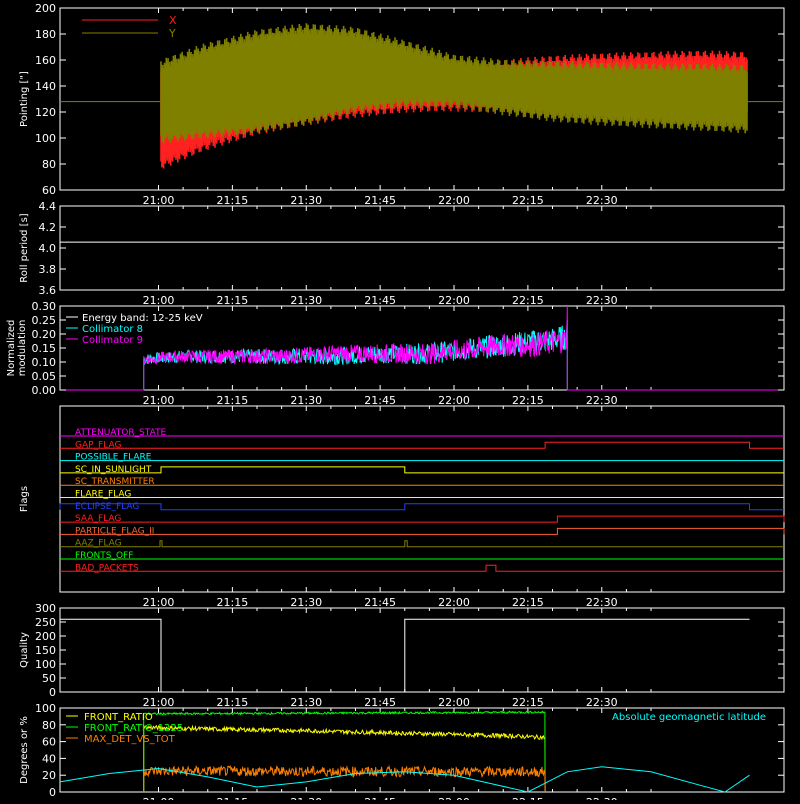 This screenshot has height=804, width=800. What do you see at coordinates (172, 33) in the screenshot?
I see `legend-label-y: Y` at bounding box center [172, 33].